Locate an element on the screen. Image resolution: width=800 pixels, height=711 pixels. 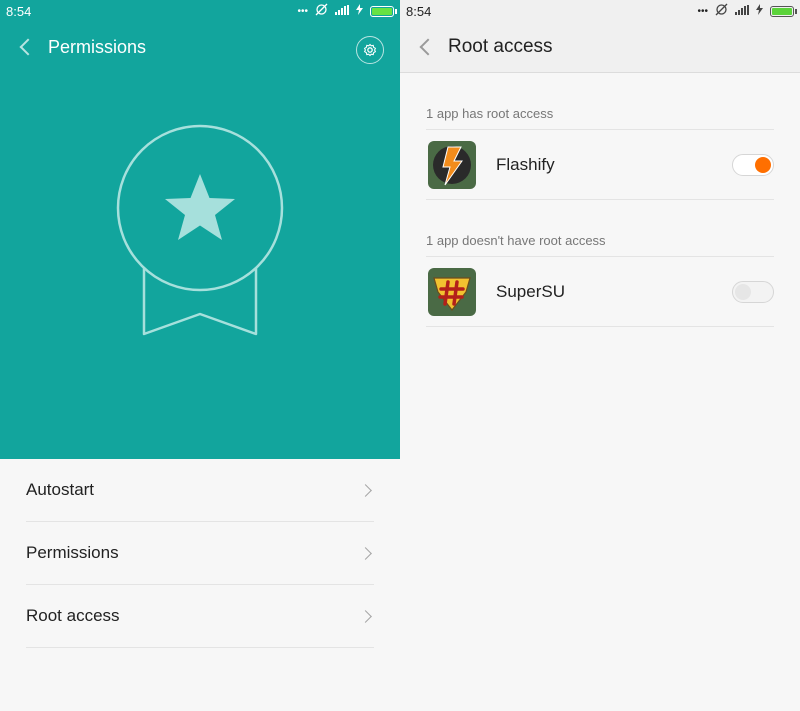
app-name: SuperSU is located at coordinates (530, 291).